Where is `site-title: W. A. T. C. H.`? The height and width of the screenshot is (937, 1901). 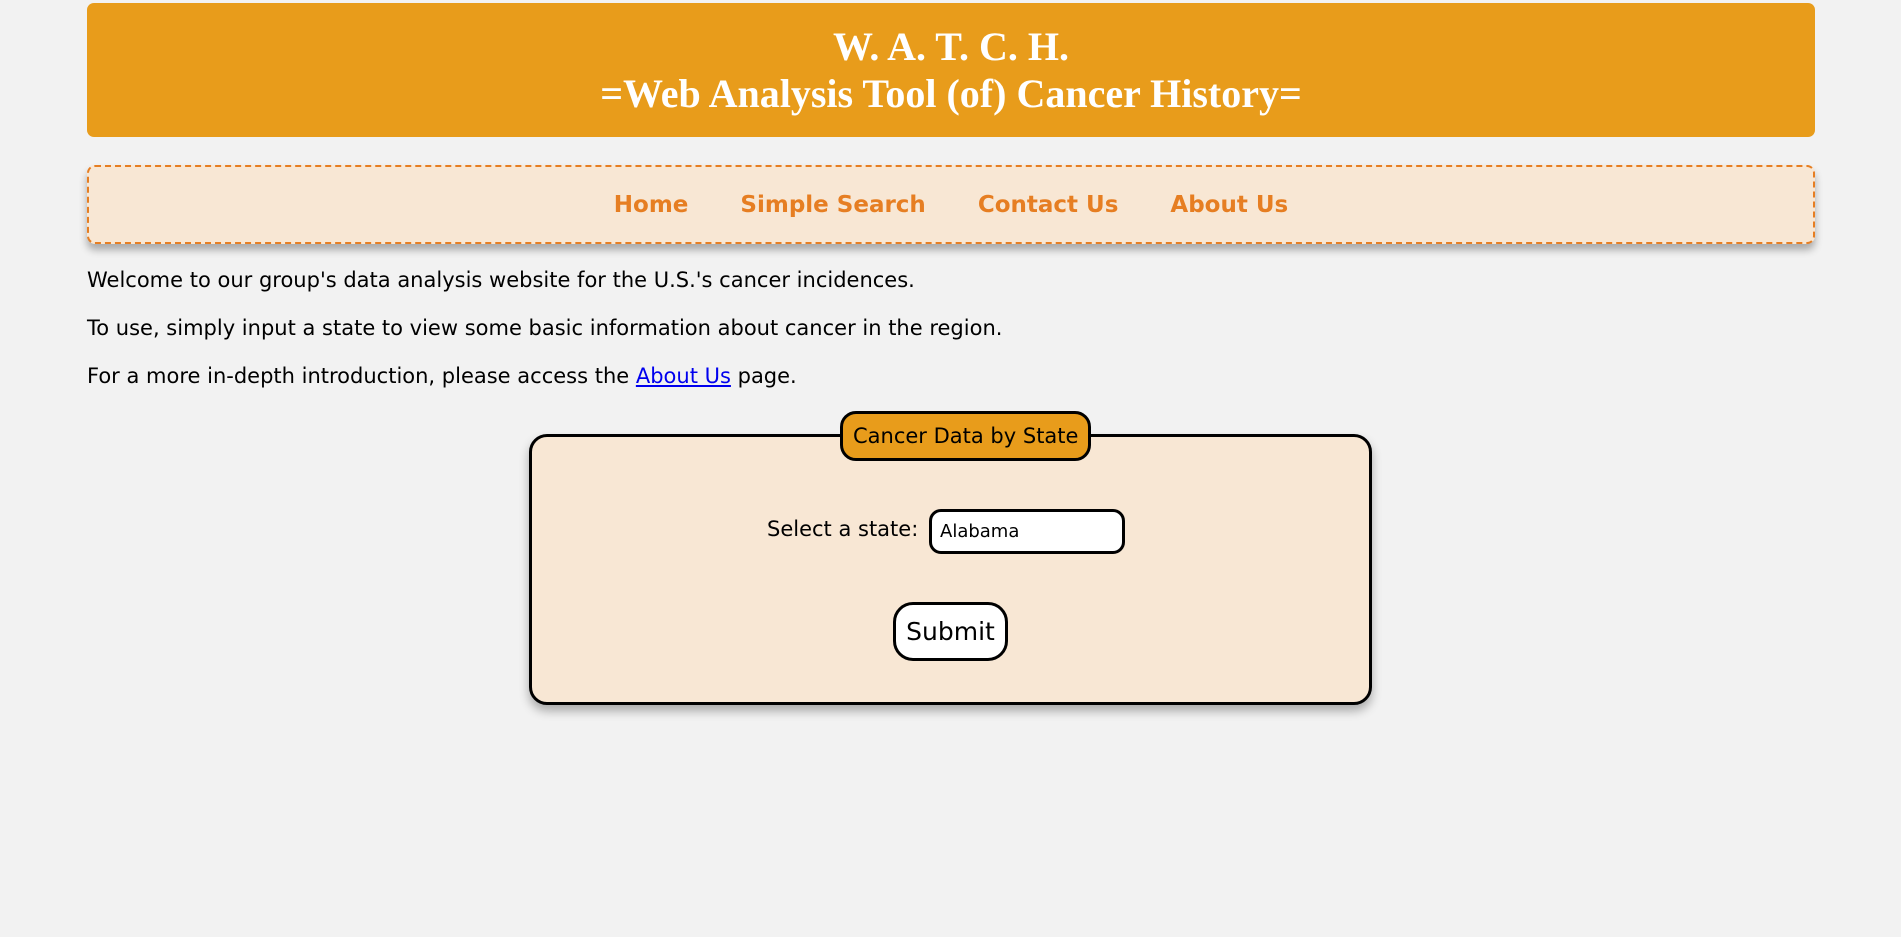
site-title: W. A. T. C. H. is located at coordinates (951, 46).